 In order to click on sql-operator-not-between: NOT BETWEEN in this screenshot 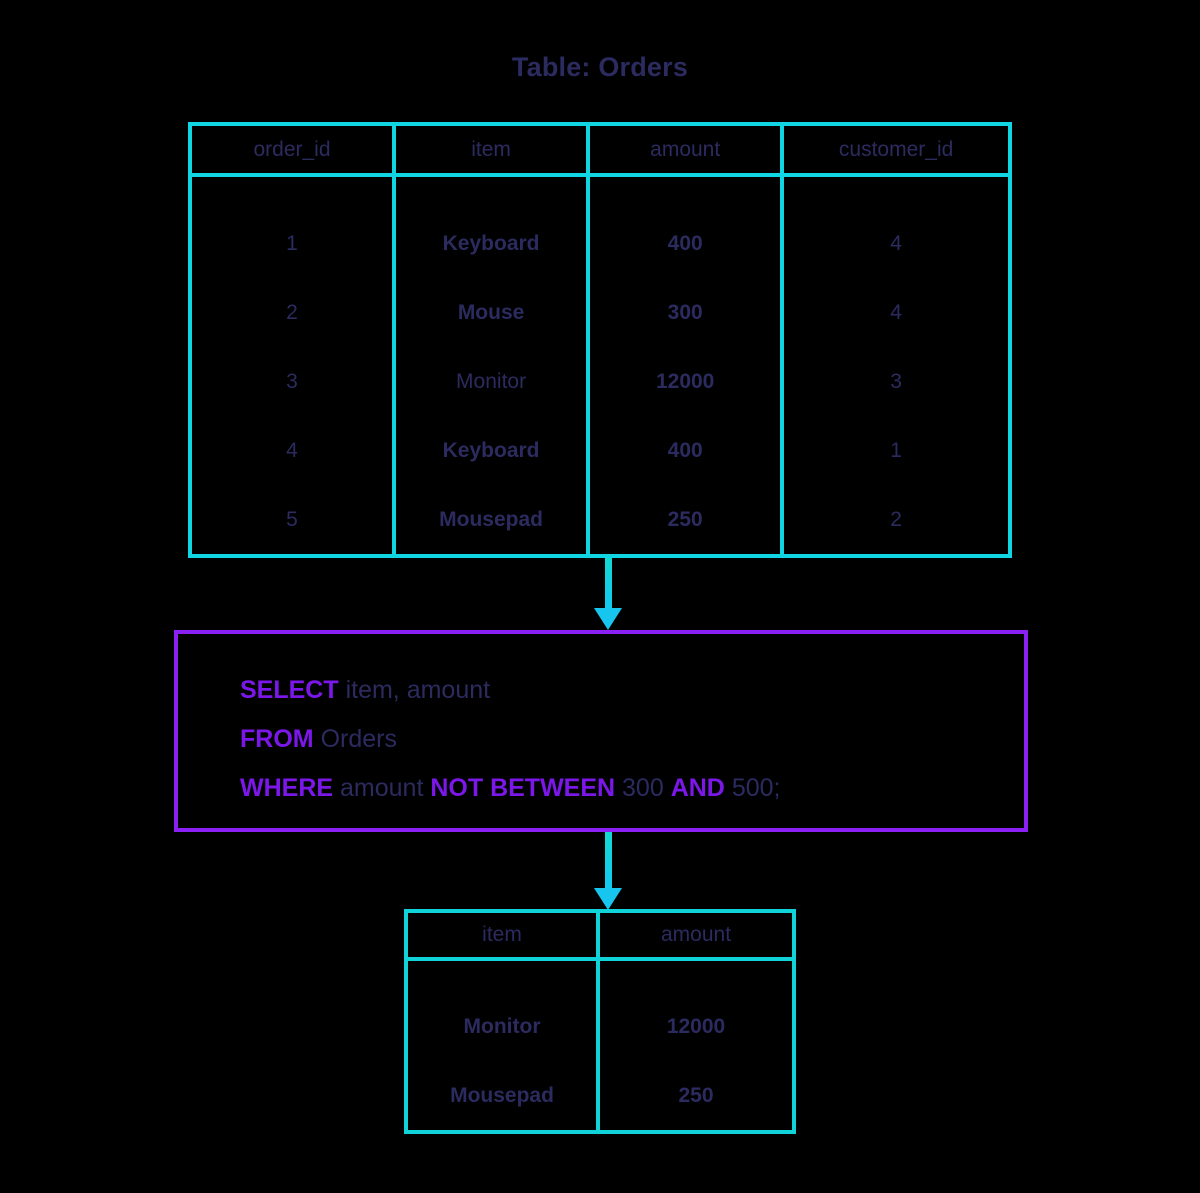, I will do `click(523, 788)`.